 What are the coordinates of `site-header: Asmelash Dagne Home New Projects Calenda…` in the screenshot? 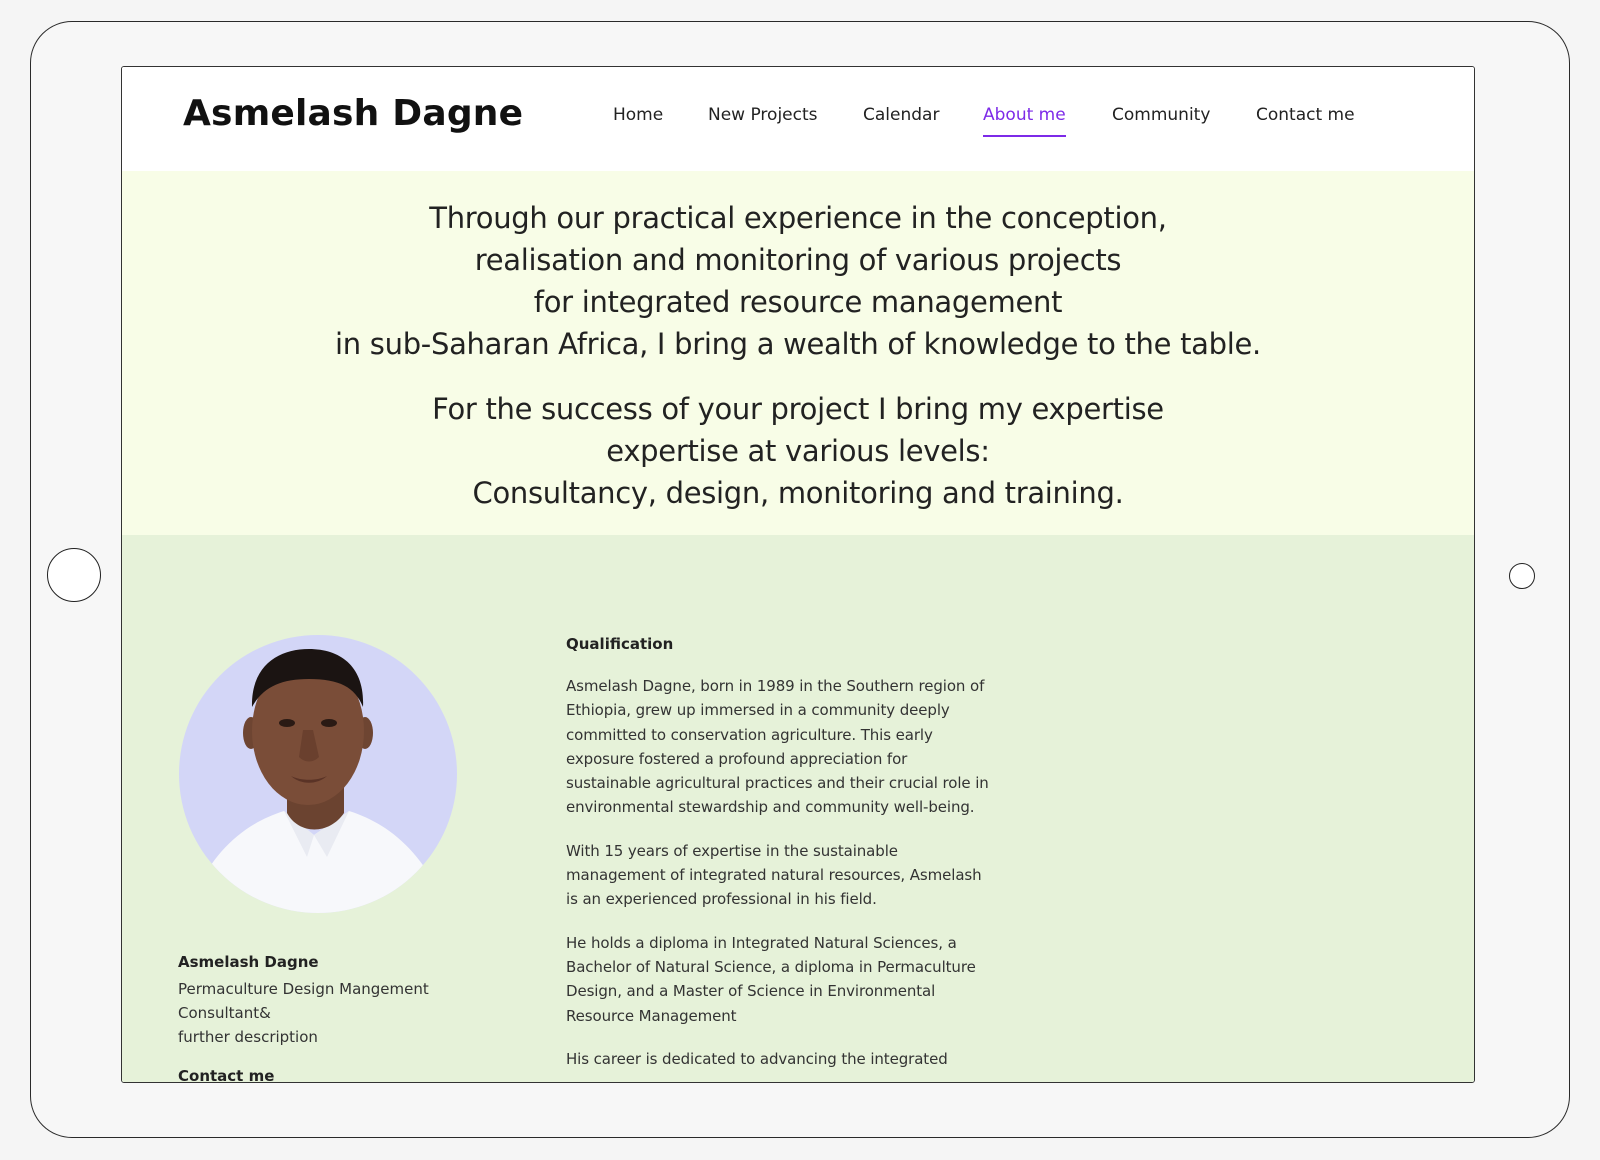 It's located at (798, 119).